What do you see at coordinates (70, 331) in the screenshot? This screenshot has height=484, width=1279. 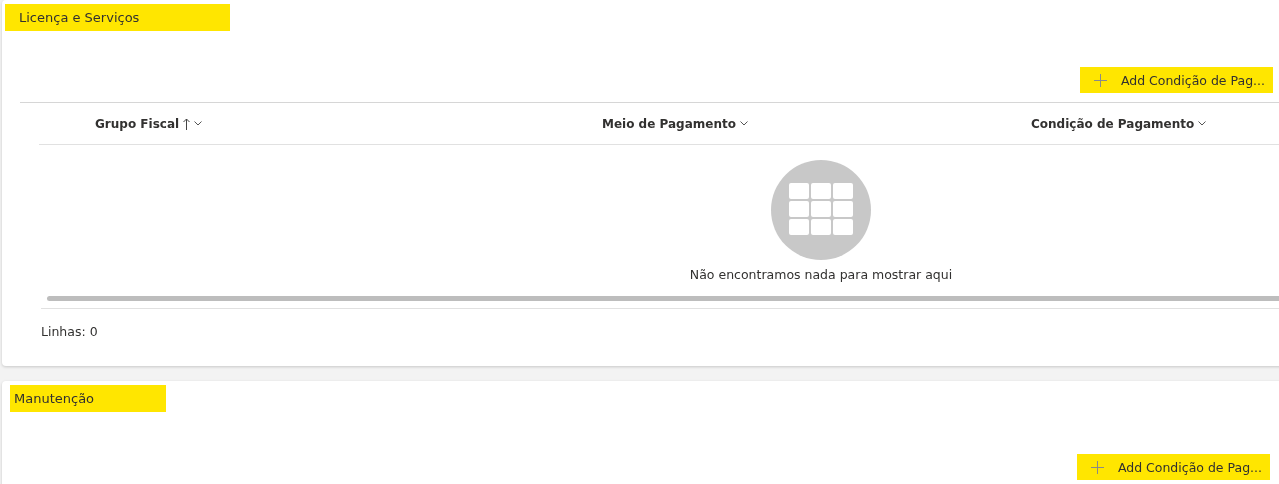 I see `row-count: Linhas: 0` at bounding box center [70, 331].